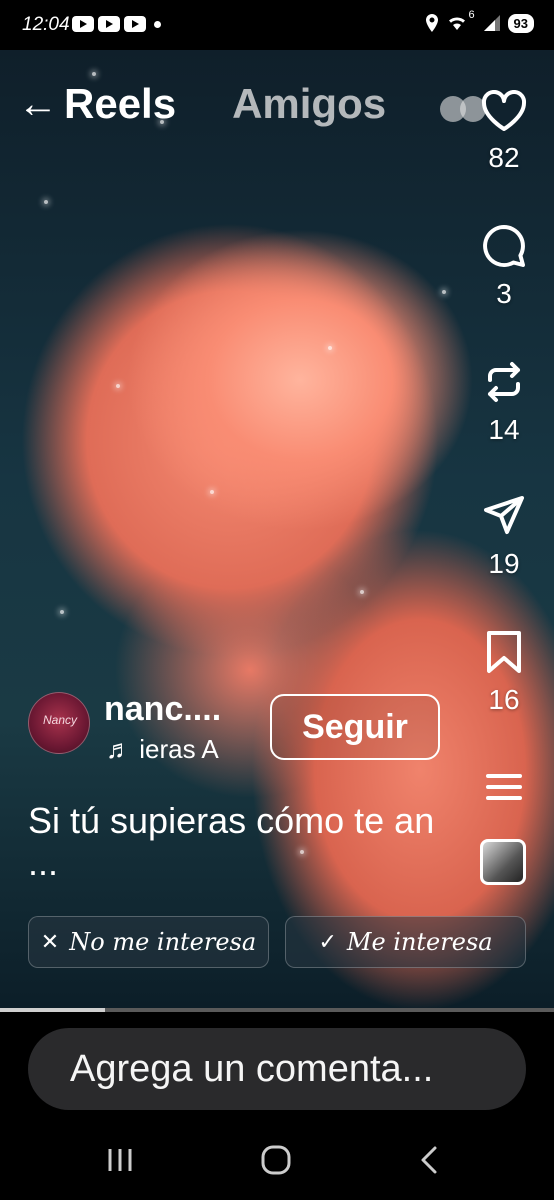 The image size is (554, 1200). Describe the element at coordinates (50, 942) in the screenshot. I see `close-icon: ✕` at that location.